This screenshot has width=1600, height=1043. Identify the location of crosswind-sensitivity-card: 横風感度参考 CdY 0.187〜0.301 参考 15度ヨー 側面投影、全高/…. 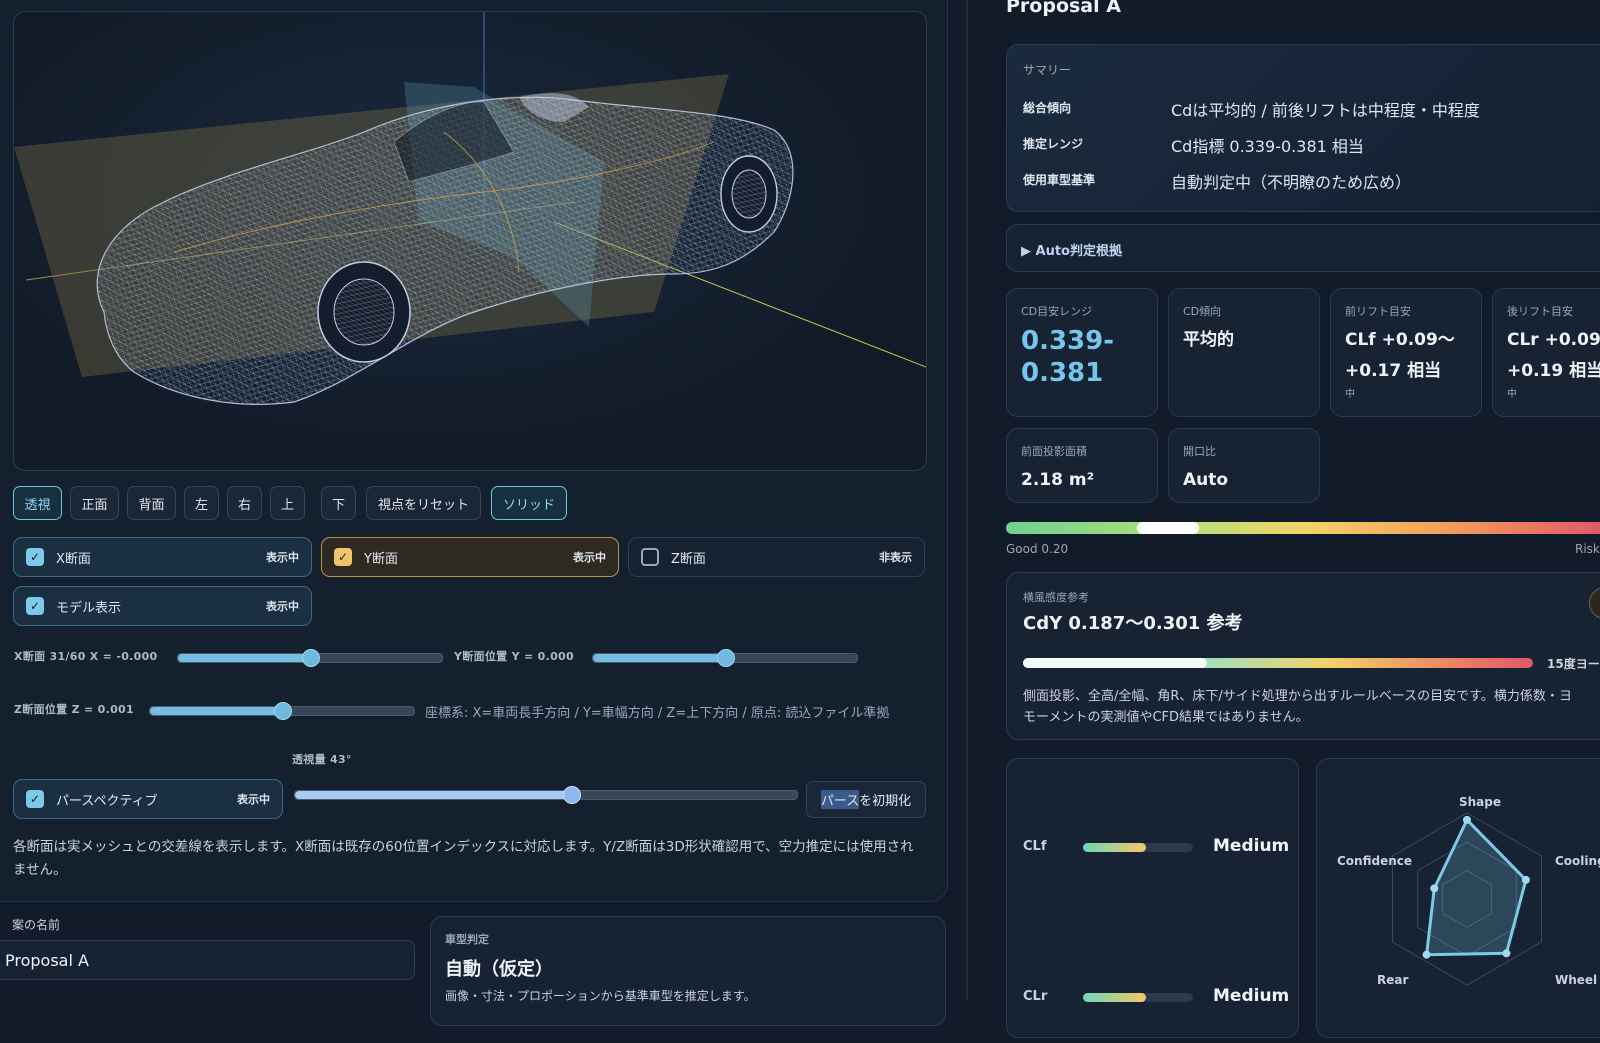
(1303, 656).